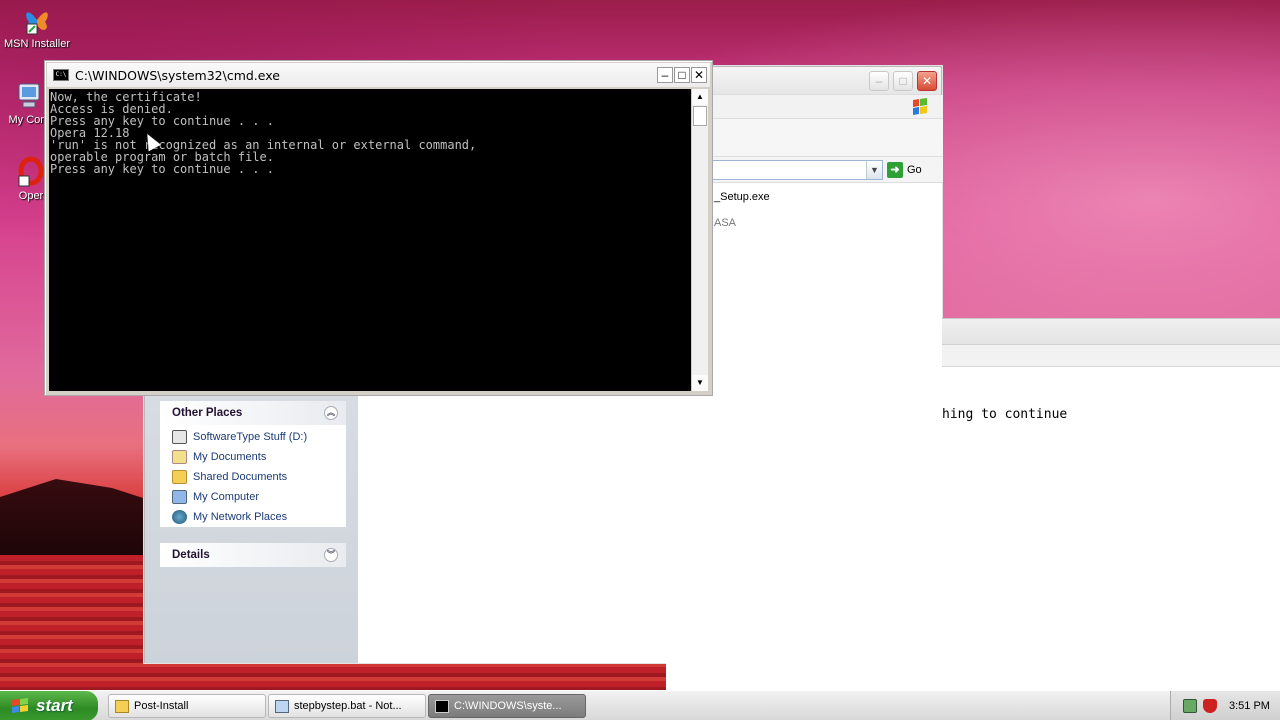 This screenshot has height=720, width=1280. I want to click on file-item: _Setup.exe, so click(742, 197).